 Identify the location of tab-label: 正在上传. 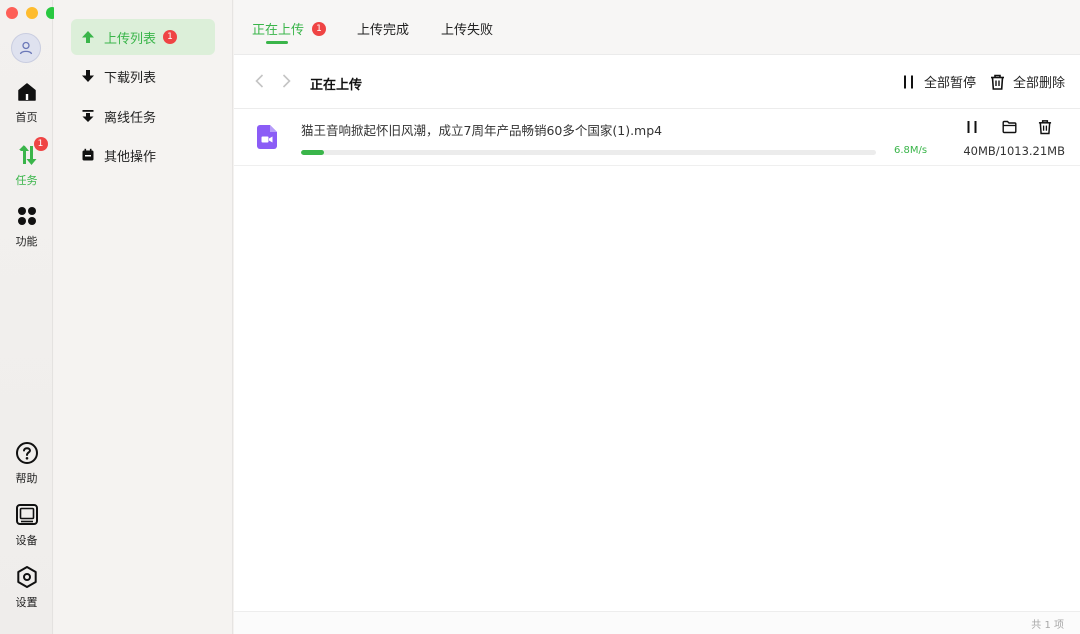
(278, 30).